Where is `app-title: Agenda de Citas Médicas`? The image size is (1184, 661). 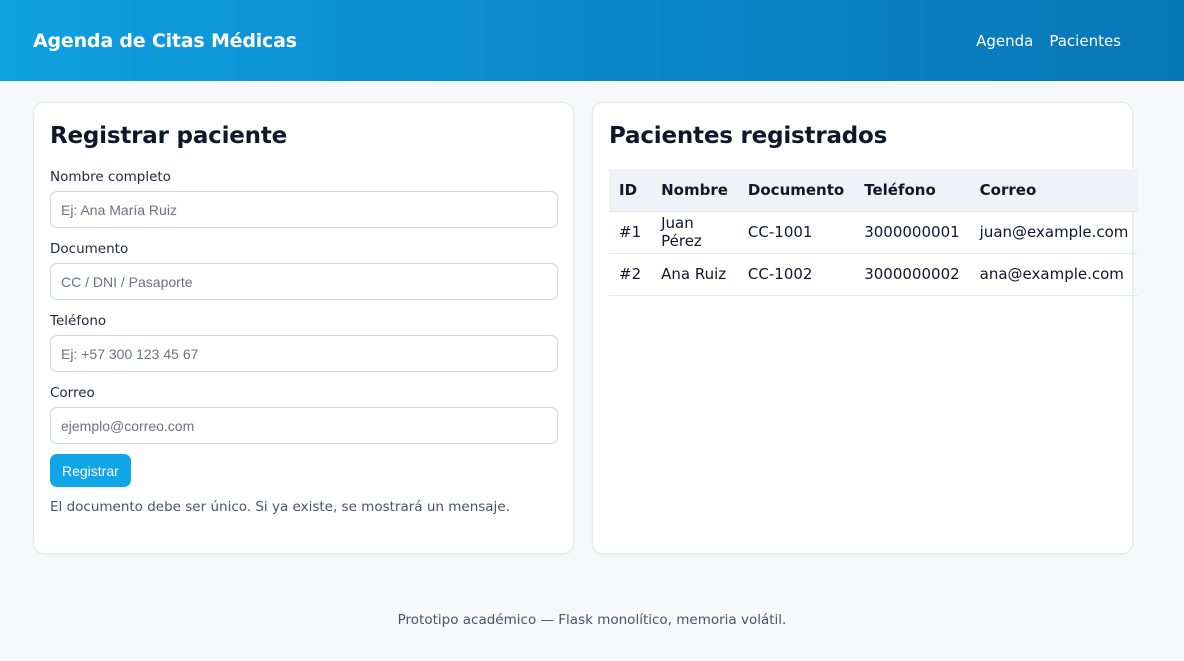
app-title: Agenda de Citas Médicas is located at coordinates (165, 40).